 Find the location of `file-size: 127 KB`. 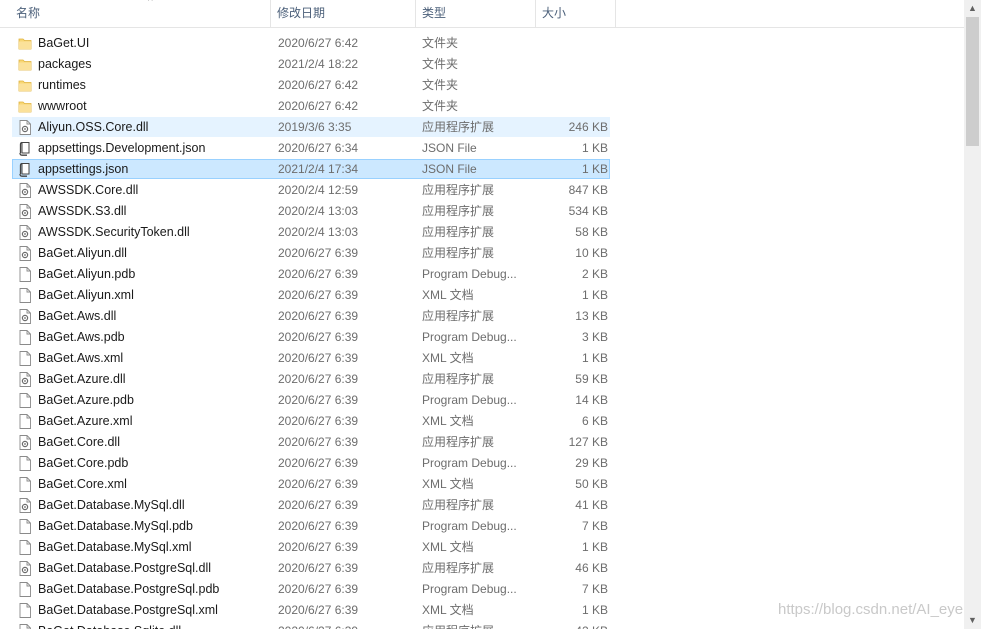

file-size: 127 KB is located at coordinates (588, 442).